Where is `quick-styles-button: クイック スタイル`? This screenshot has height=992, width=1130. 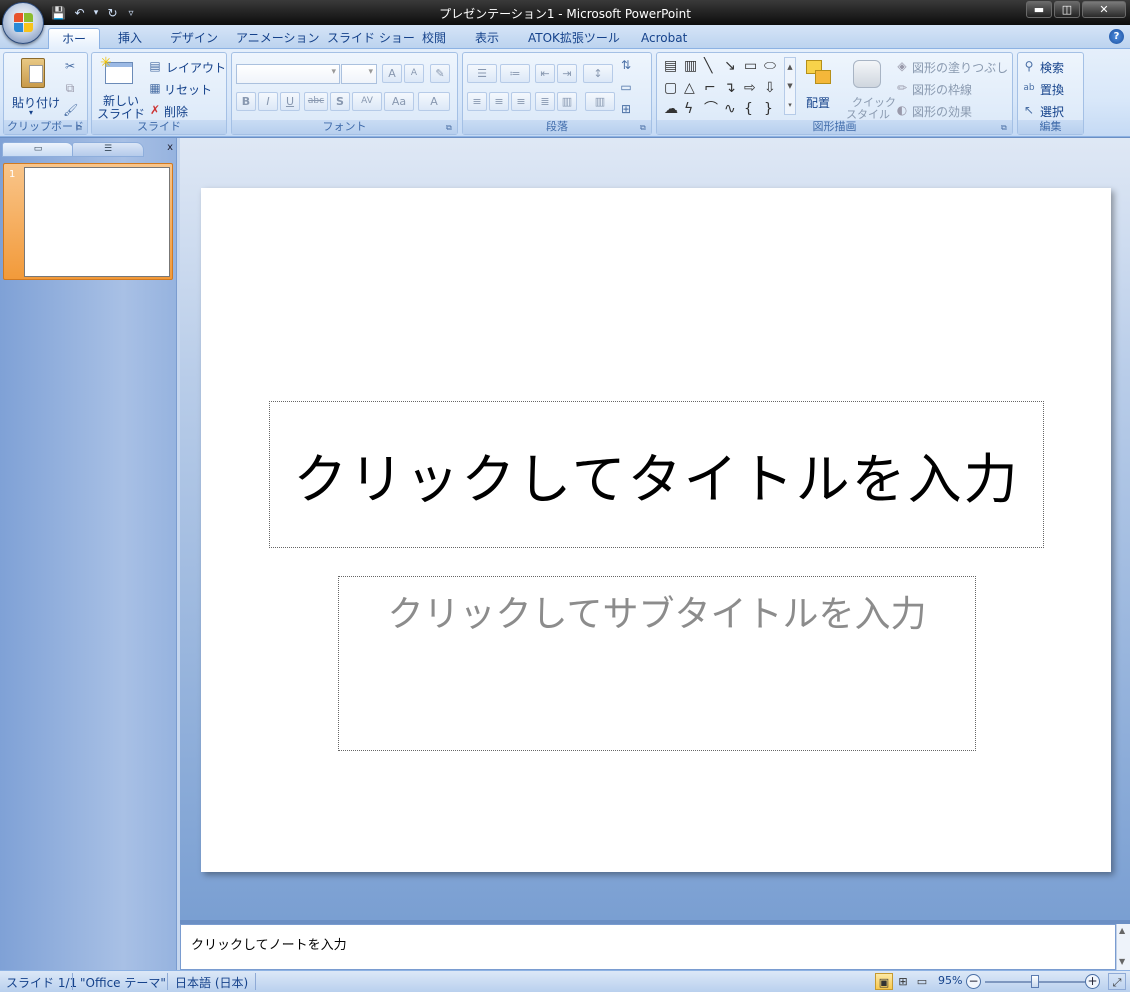
quick-styles-button: クイック スタイル is located at coordinates (869, 88).